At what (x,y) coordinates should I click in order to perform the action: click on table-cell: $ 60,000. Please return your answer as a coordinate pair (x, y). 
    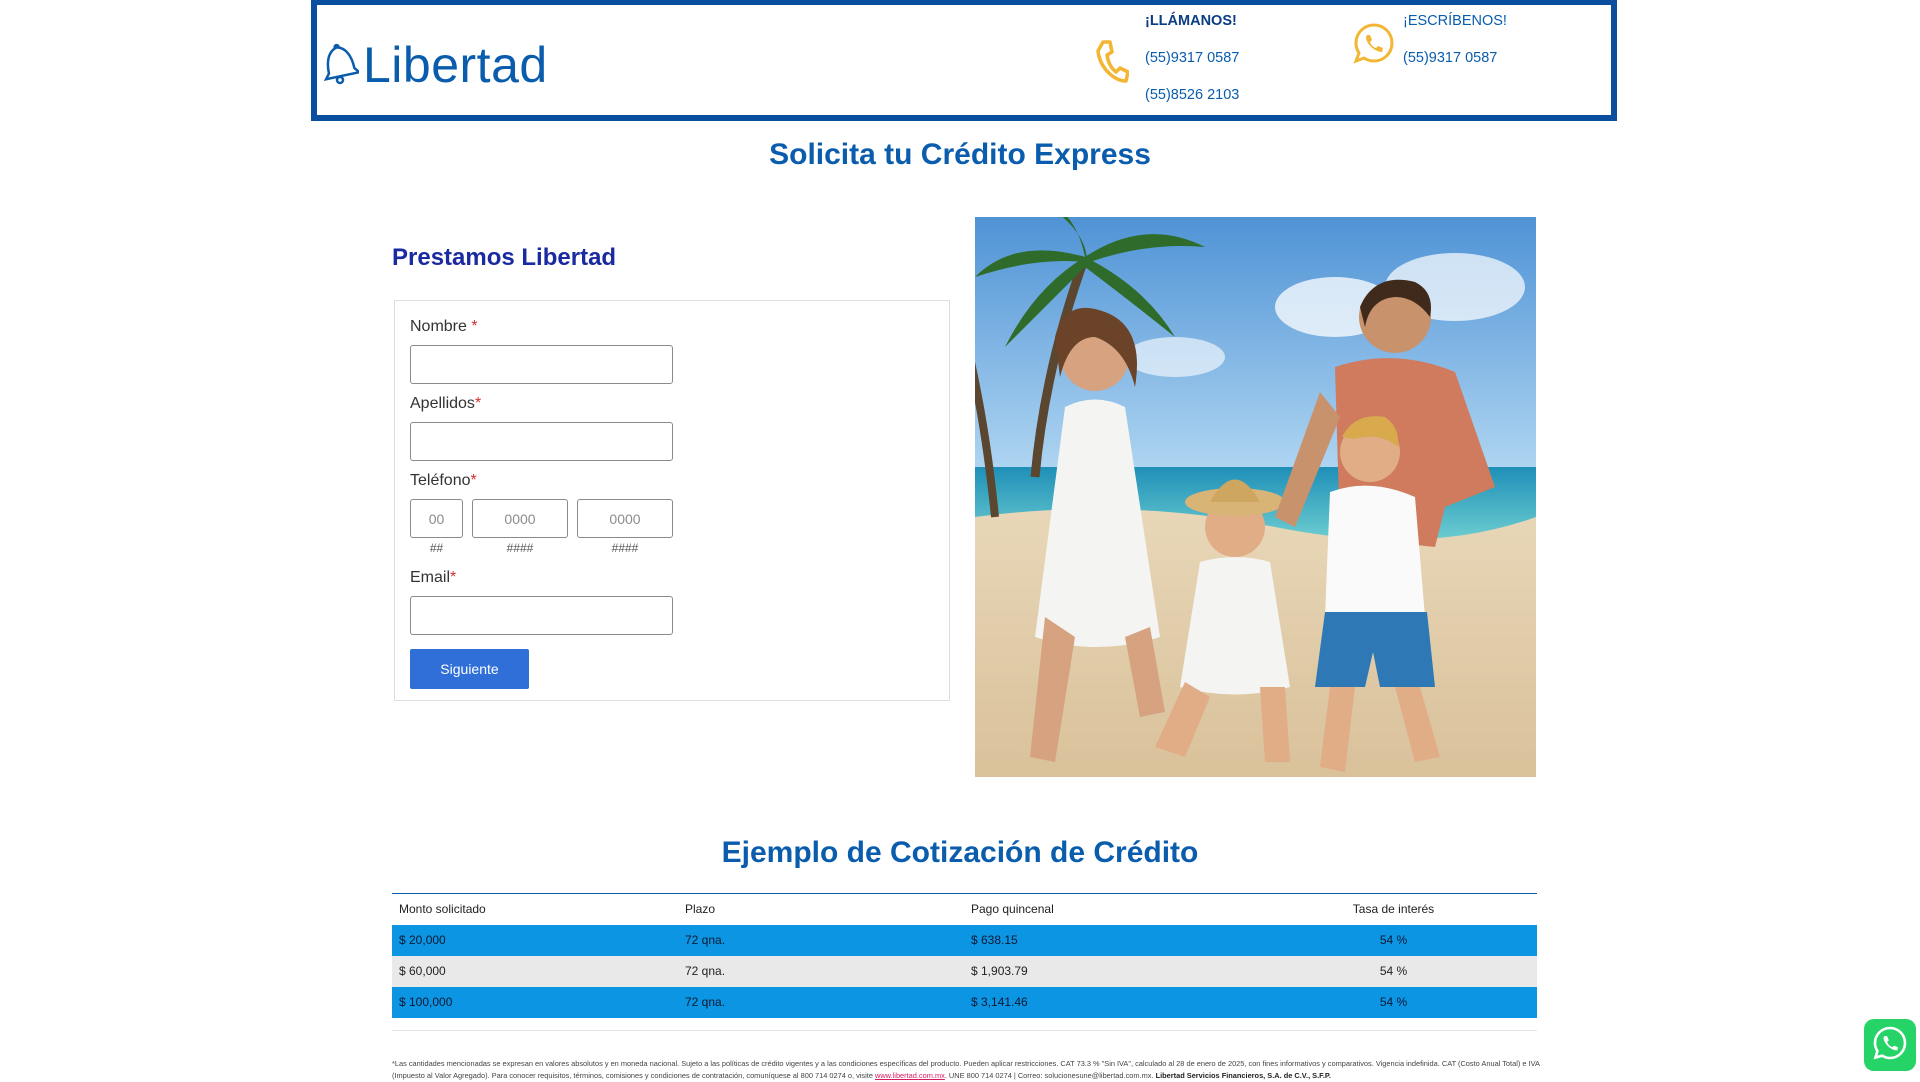
    Looking at the image, I should click on (535, 971).